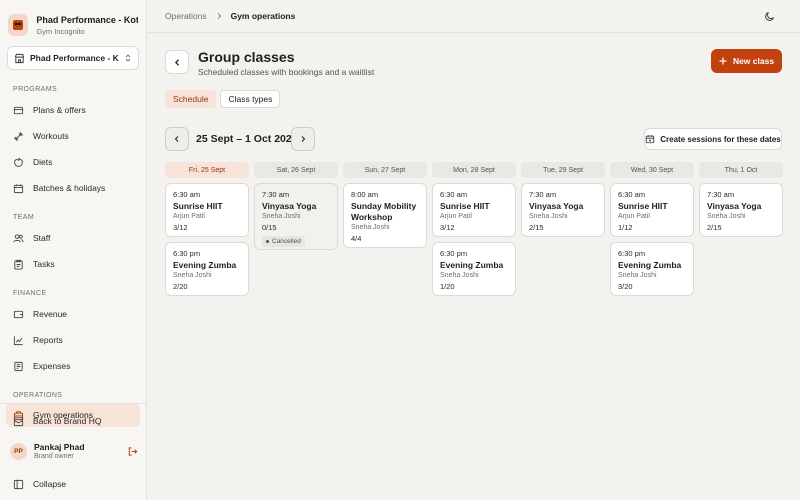 The height and width of the screenshot is (500, 800). Describe the element at coordinates (128, 58) in the screenshot. I see `chevron-updown-icon` at that location.